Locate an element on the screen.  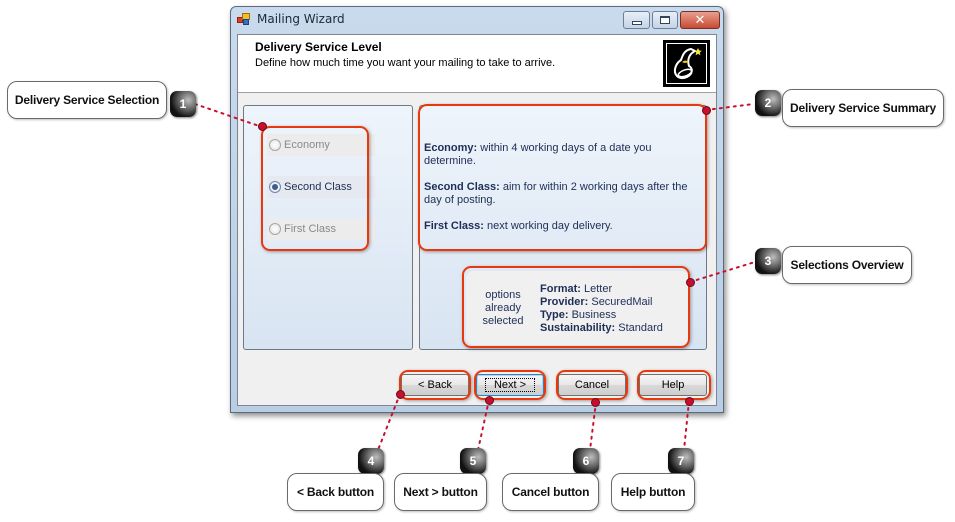
maximize-icon is located at coordinates (665, 20).